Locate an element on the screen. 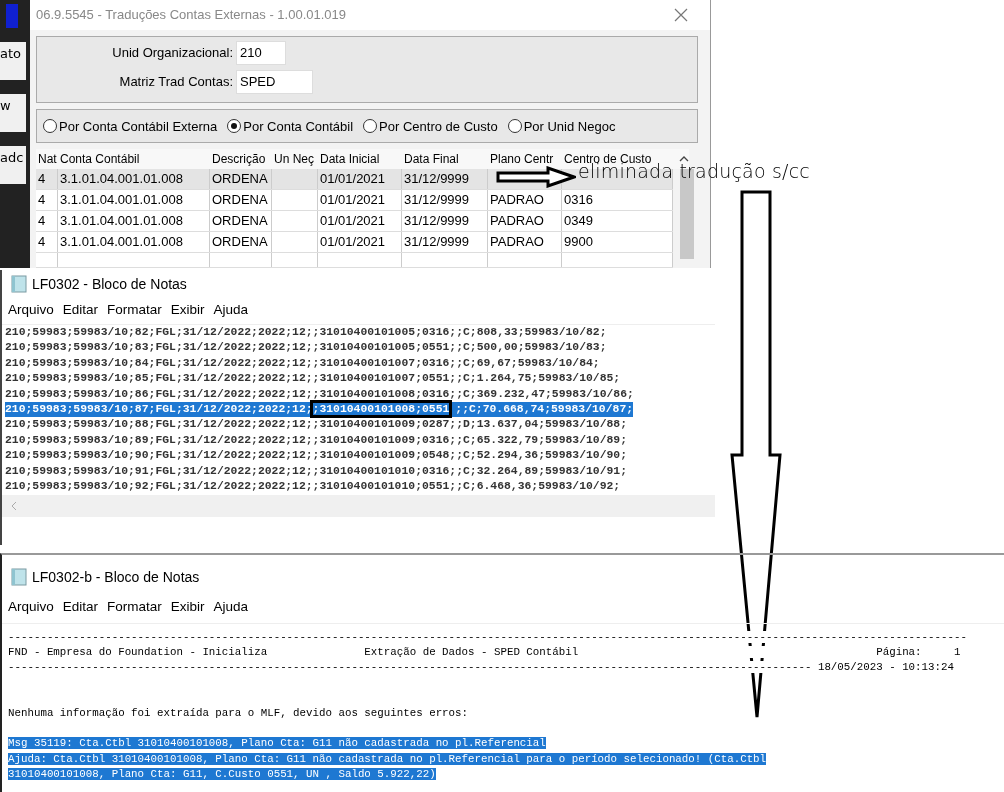 The height and width of the screenshot is (792, 1004). column-header: Plano Centr is located at coordinates (525, 159).